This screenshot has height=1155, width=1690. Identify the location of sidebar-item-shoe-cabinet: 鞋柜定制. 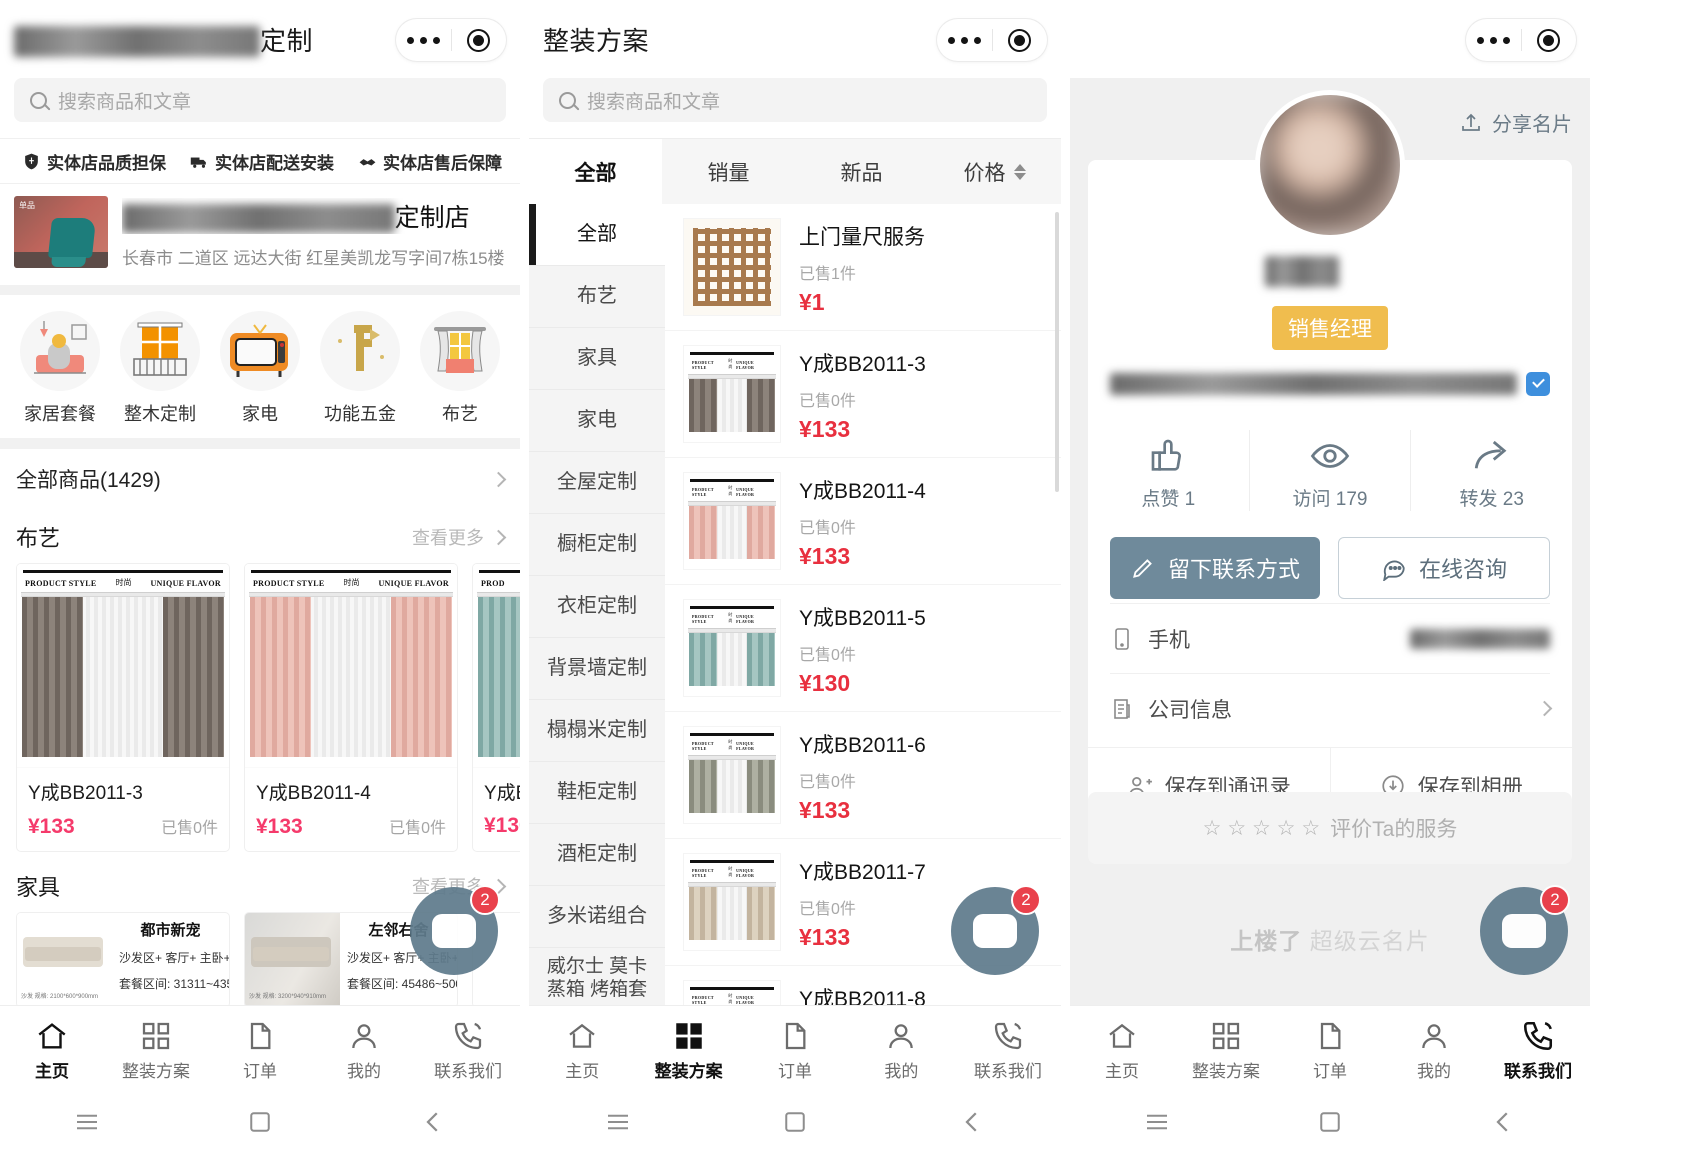
(597, 793).